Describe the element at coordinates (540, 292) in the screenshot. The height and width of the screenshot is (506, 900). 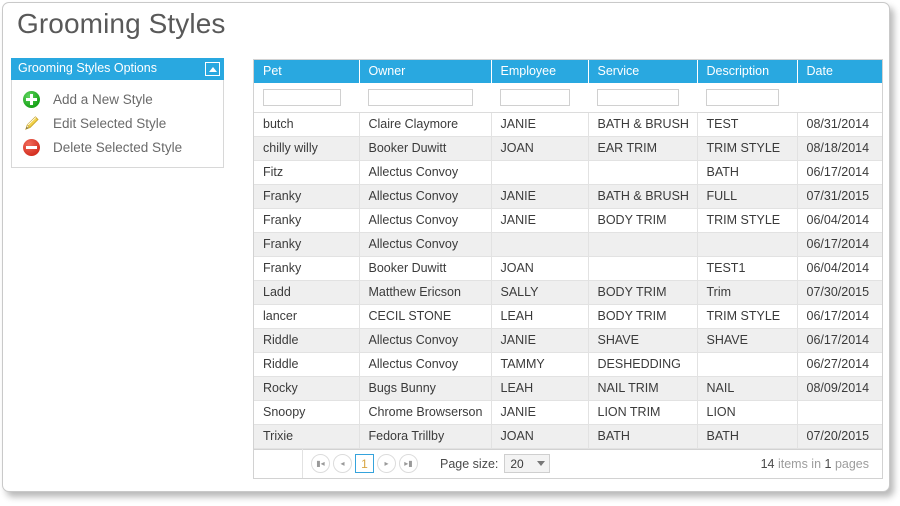
I see `table-cell-employee: SALLY` at that location.